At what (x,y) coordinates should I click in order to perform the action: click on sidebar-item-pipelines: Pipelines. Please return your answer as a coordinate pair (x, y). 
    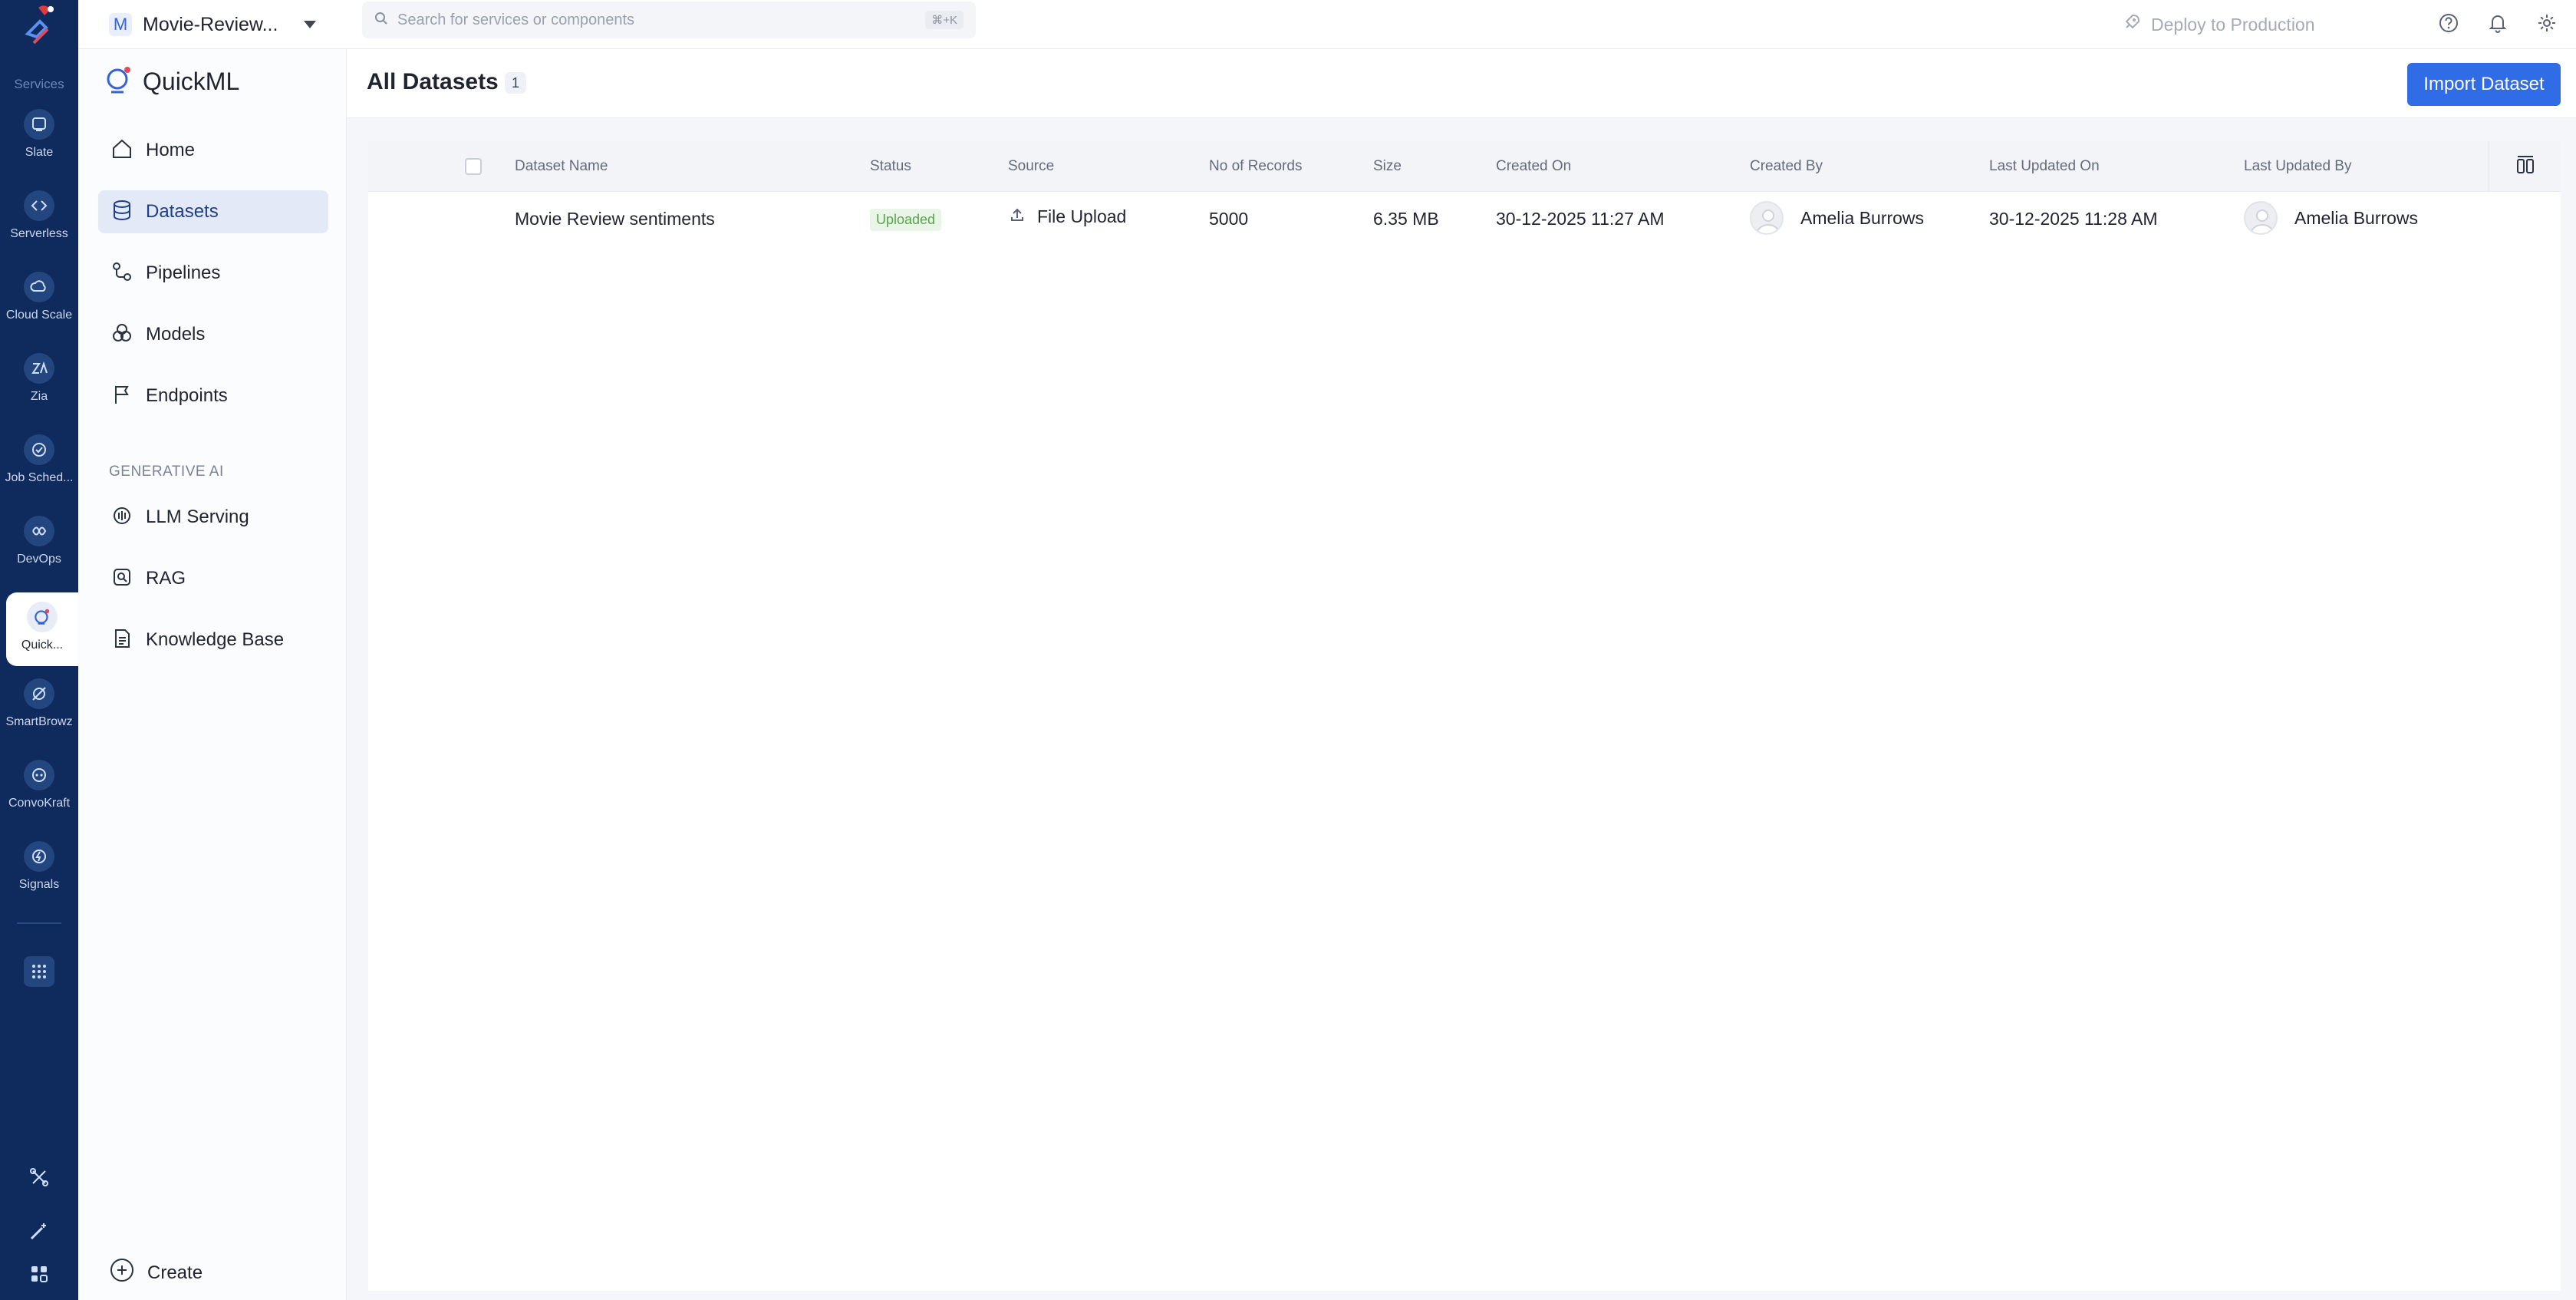
    Looking at the image, I should click on (213, 273).